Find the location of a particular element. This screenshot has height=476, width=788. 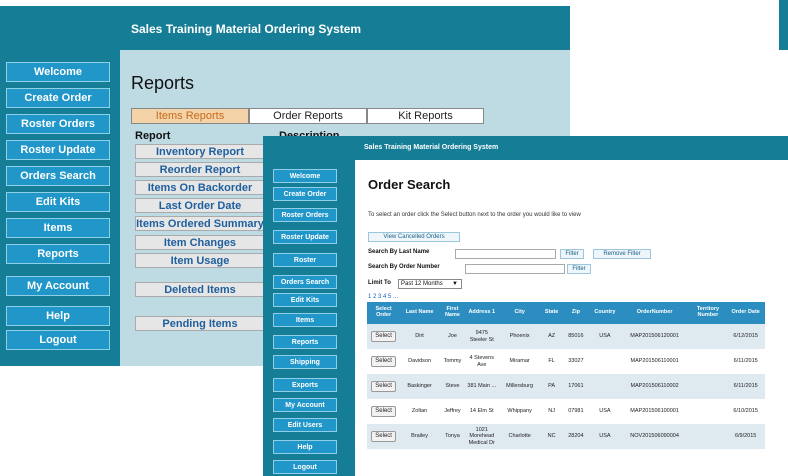

cell-first-name: Jeffrey is located at coordinates (452, 411).